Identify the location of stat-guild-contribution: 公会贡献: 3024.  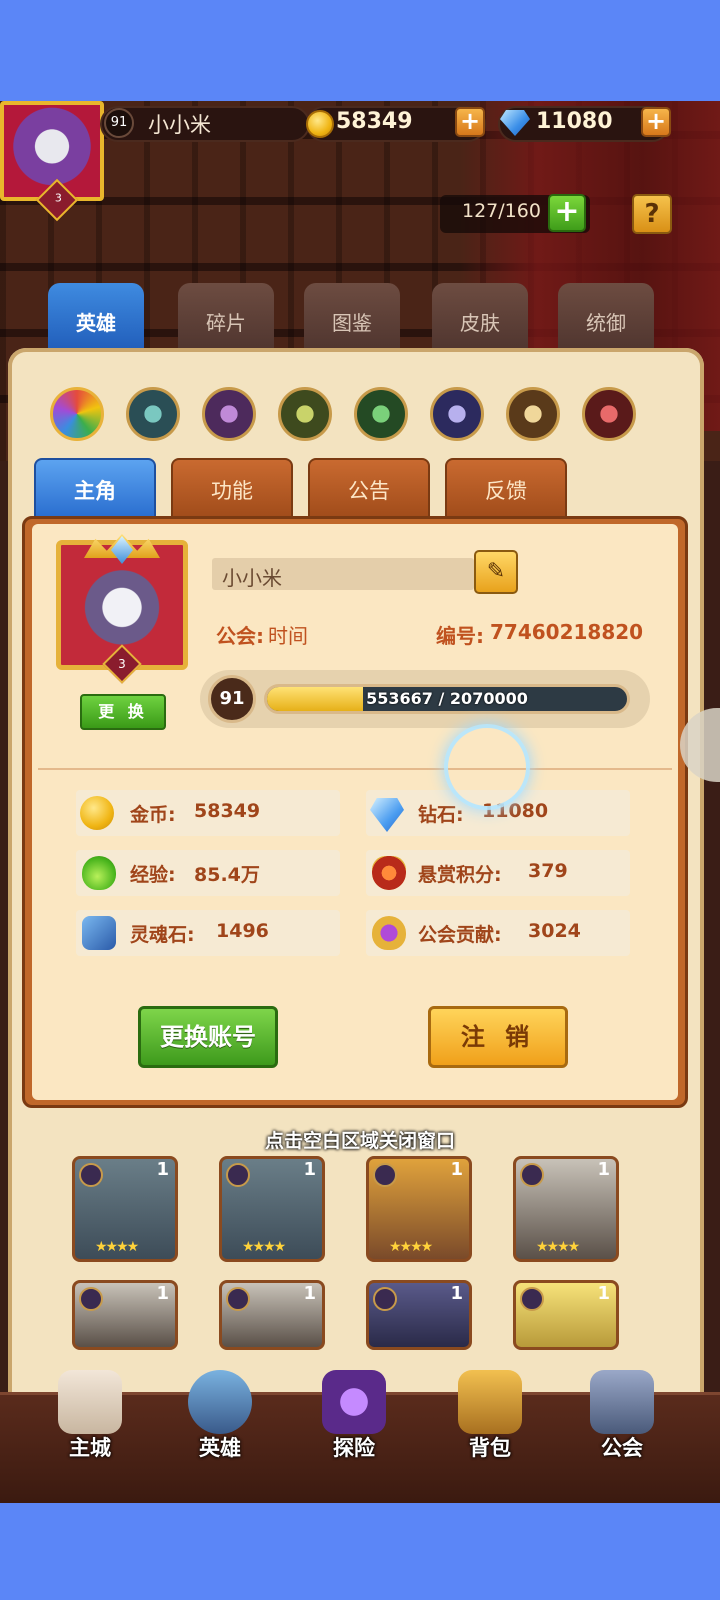
(498, 933).